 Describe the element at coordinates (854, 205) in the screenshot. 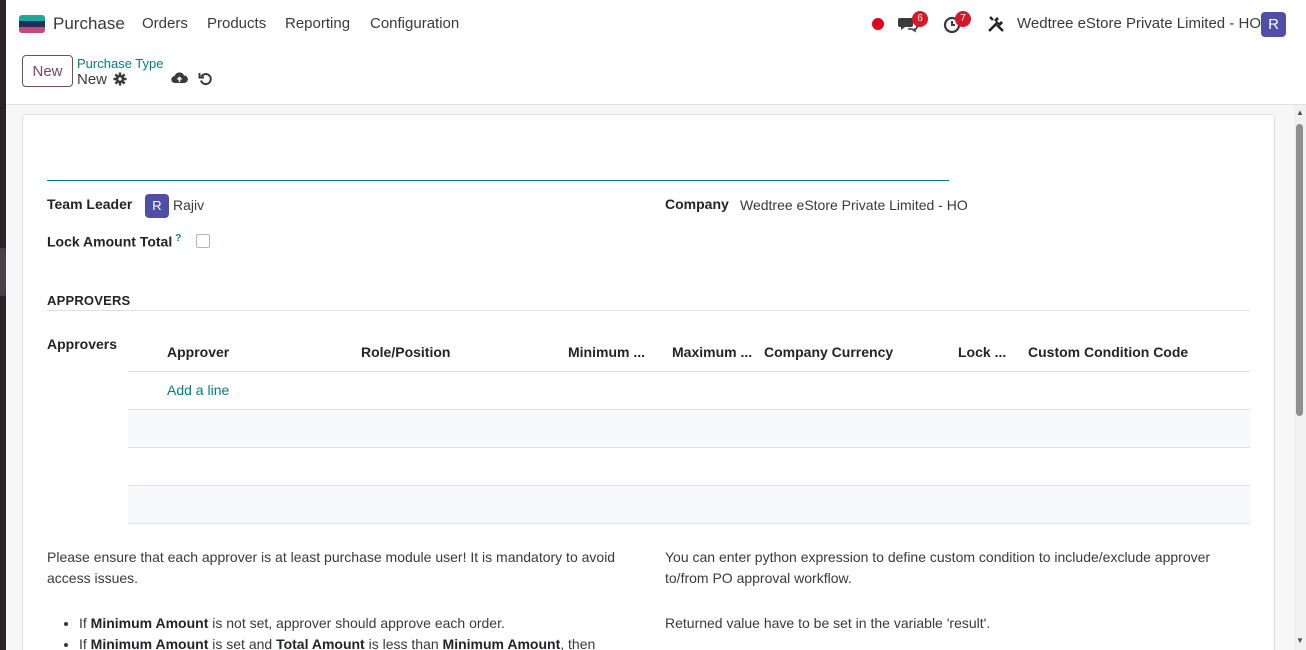

I see `company-field: Wedtree eStore Private Limited - HO` at that location.